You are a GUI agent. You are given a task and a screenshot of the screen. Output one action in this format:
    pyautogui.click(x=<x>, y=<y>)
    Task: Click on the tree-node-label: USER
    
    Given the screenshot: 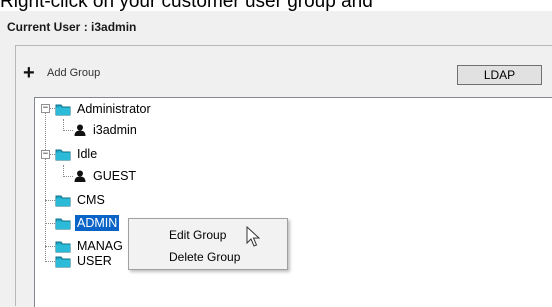 What is the action you would take?
    pyautogui.click(x=94, y=261)
    